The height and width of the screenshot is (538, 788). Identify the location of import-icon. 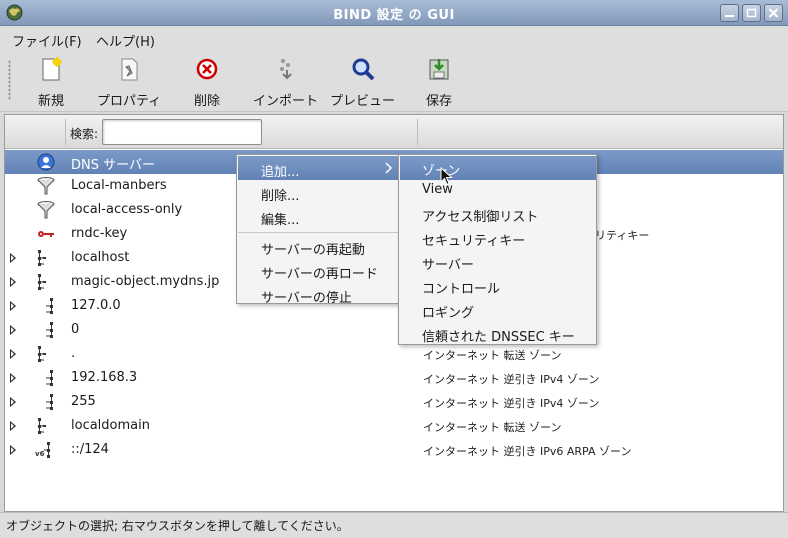
(285, 69).